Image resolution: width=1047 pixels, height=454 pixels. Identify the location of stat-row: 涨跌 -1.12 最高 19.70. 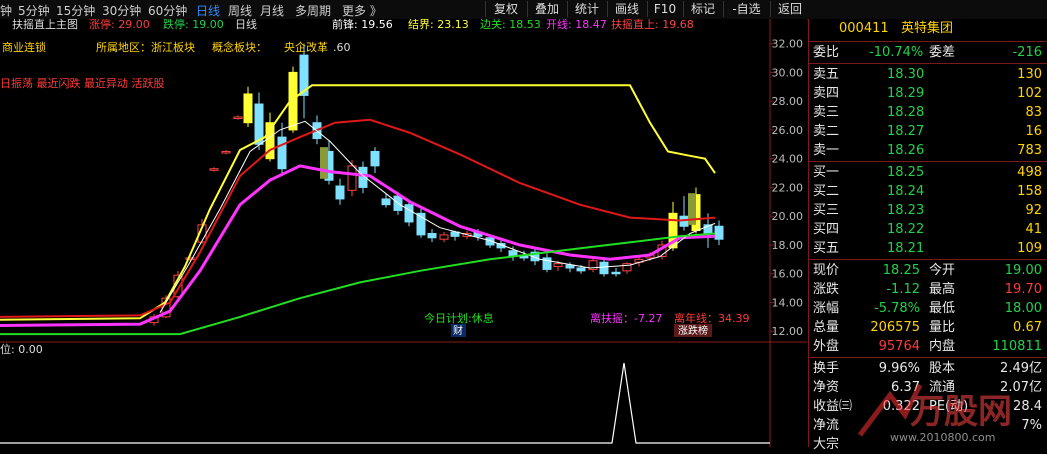
(928, 289).